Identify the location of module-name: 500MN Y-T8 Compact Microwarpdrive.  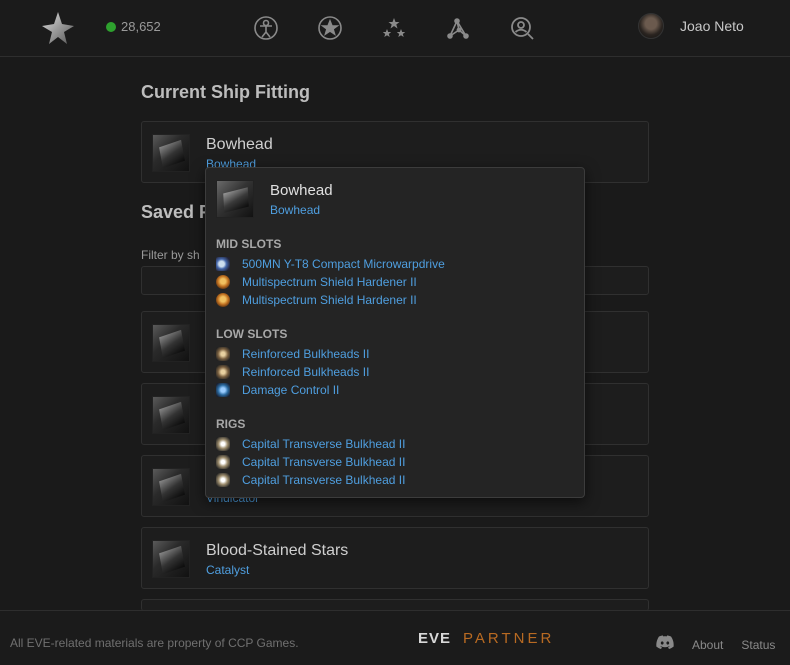
(343, 264).